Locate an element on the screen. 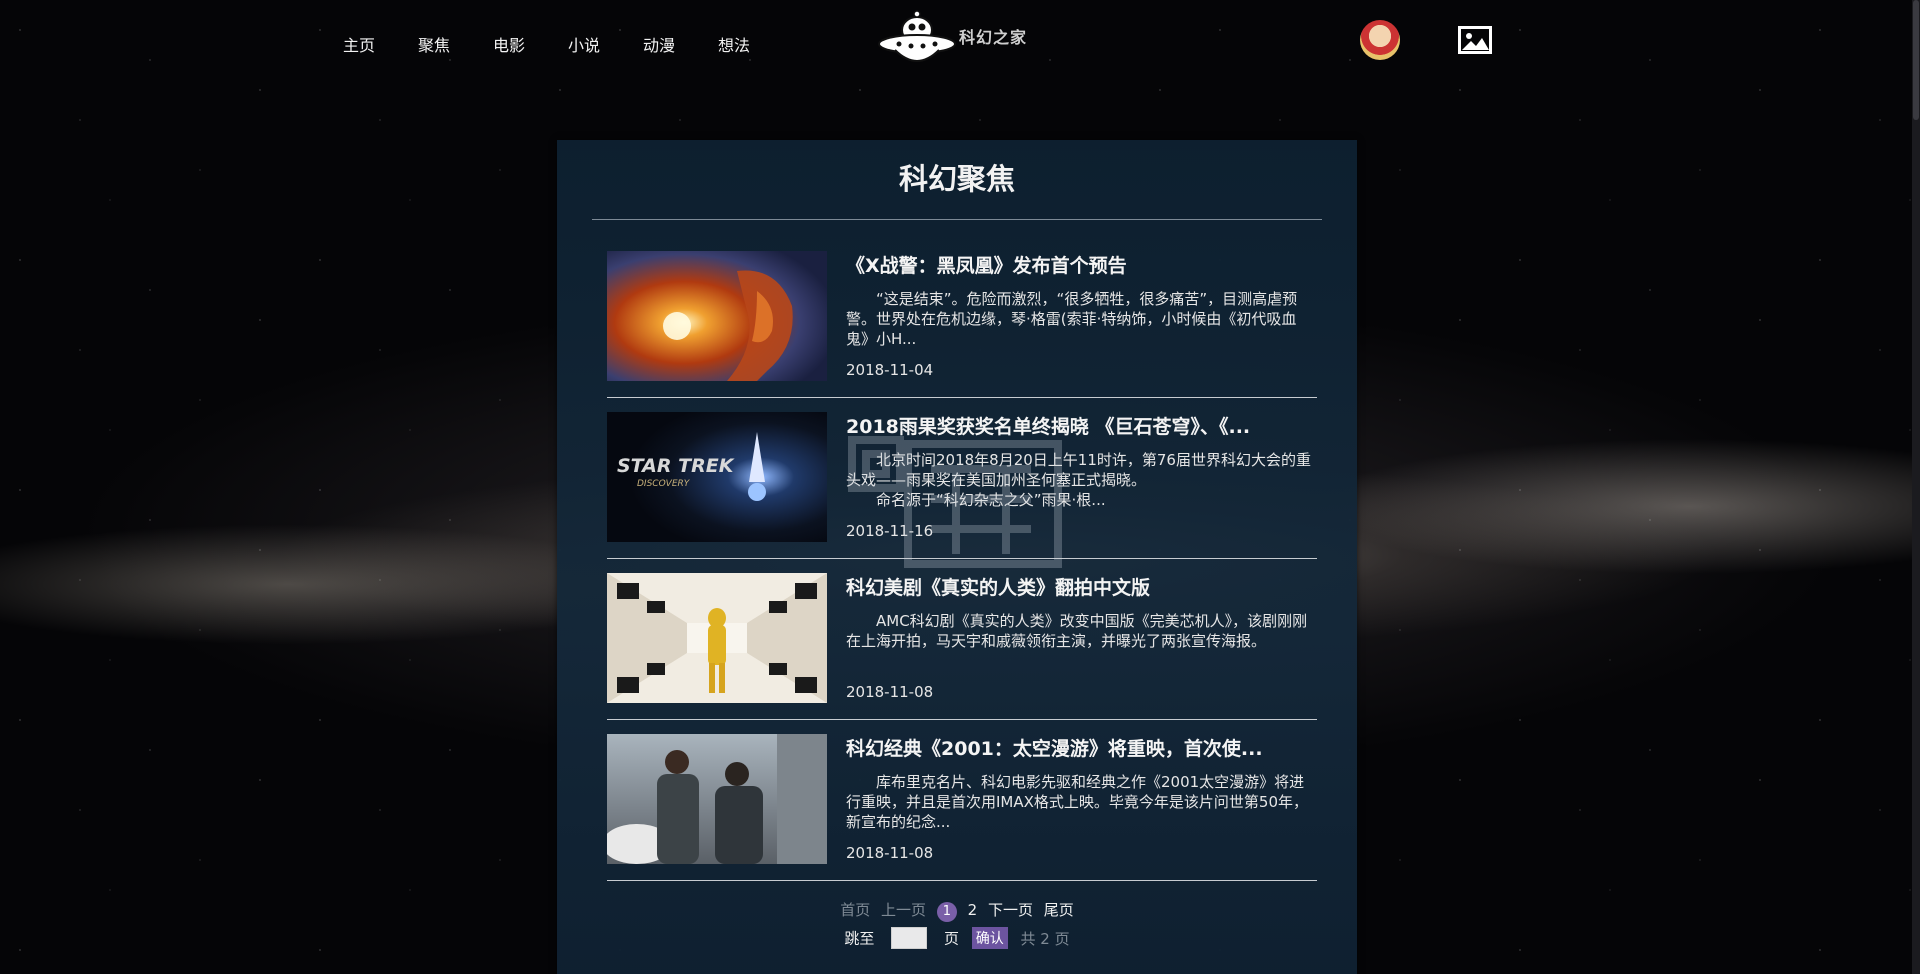 The height and width of the screenshot is (974, 1920). page-unit-label: 页 is located at coordinates (951, 938).